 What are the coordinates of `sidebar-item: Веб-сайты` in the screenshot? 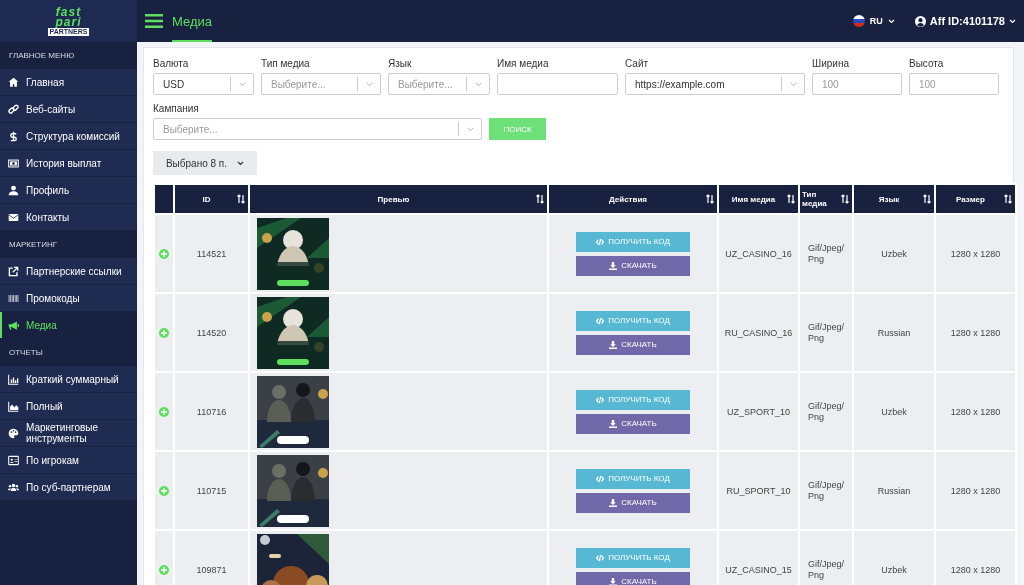 It's located at (68, 109).